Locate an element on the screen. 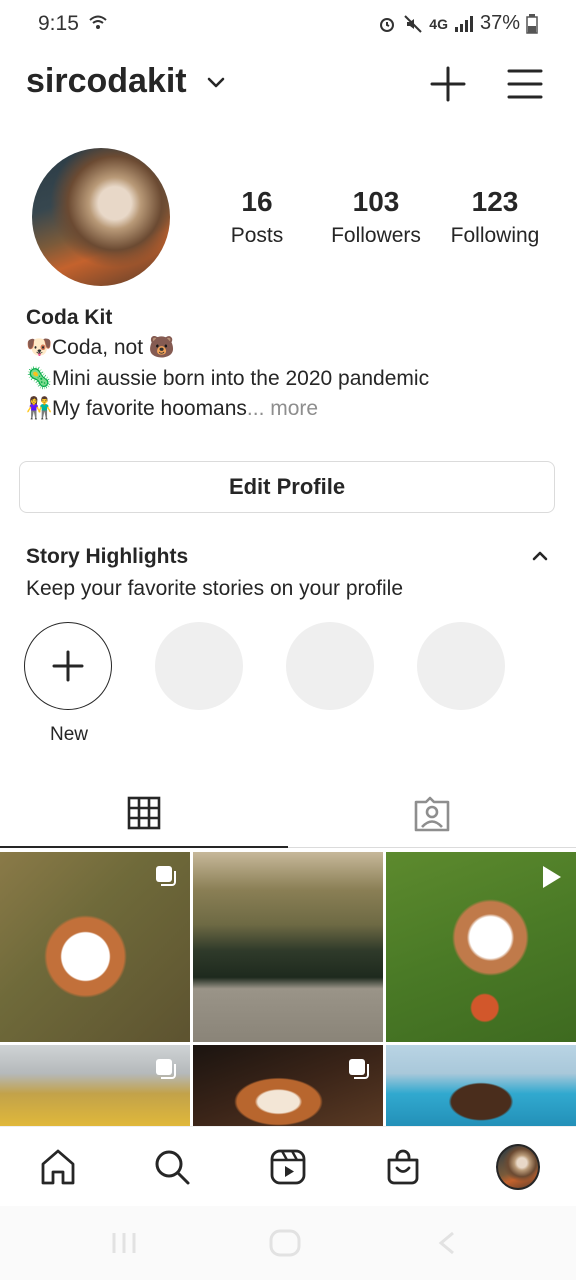  bio-text: My favorite hoomans is located at coordinates (149, 408).